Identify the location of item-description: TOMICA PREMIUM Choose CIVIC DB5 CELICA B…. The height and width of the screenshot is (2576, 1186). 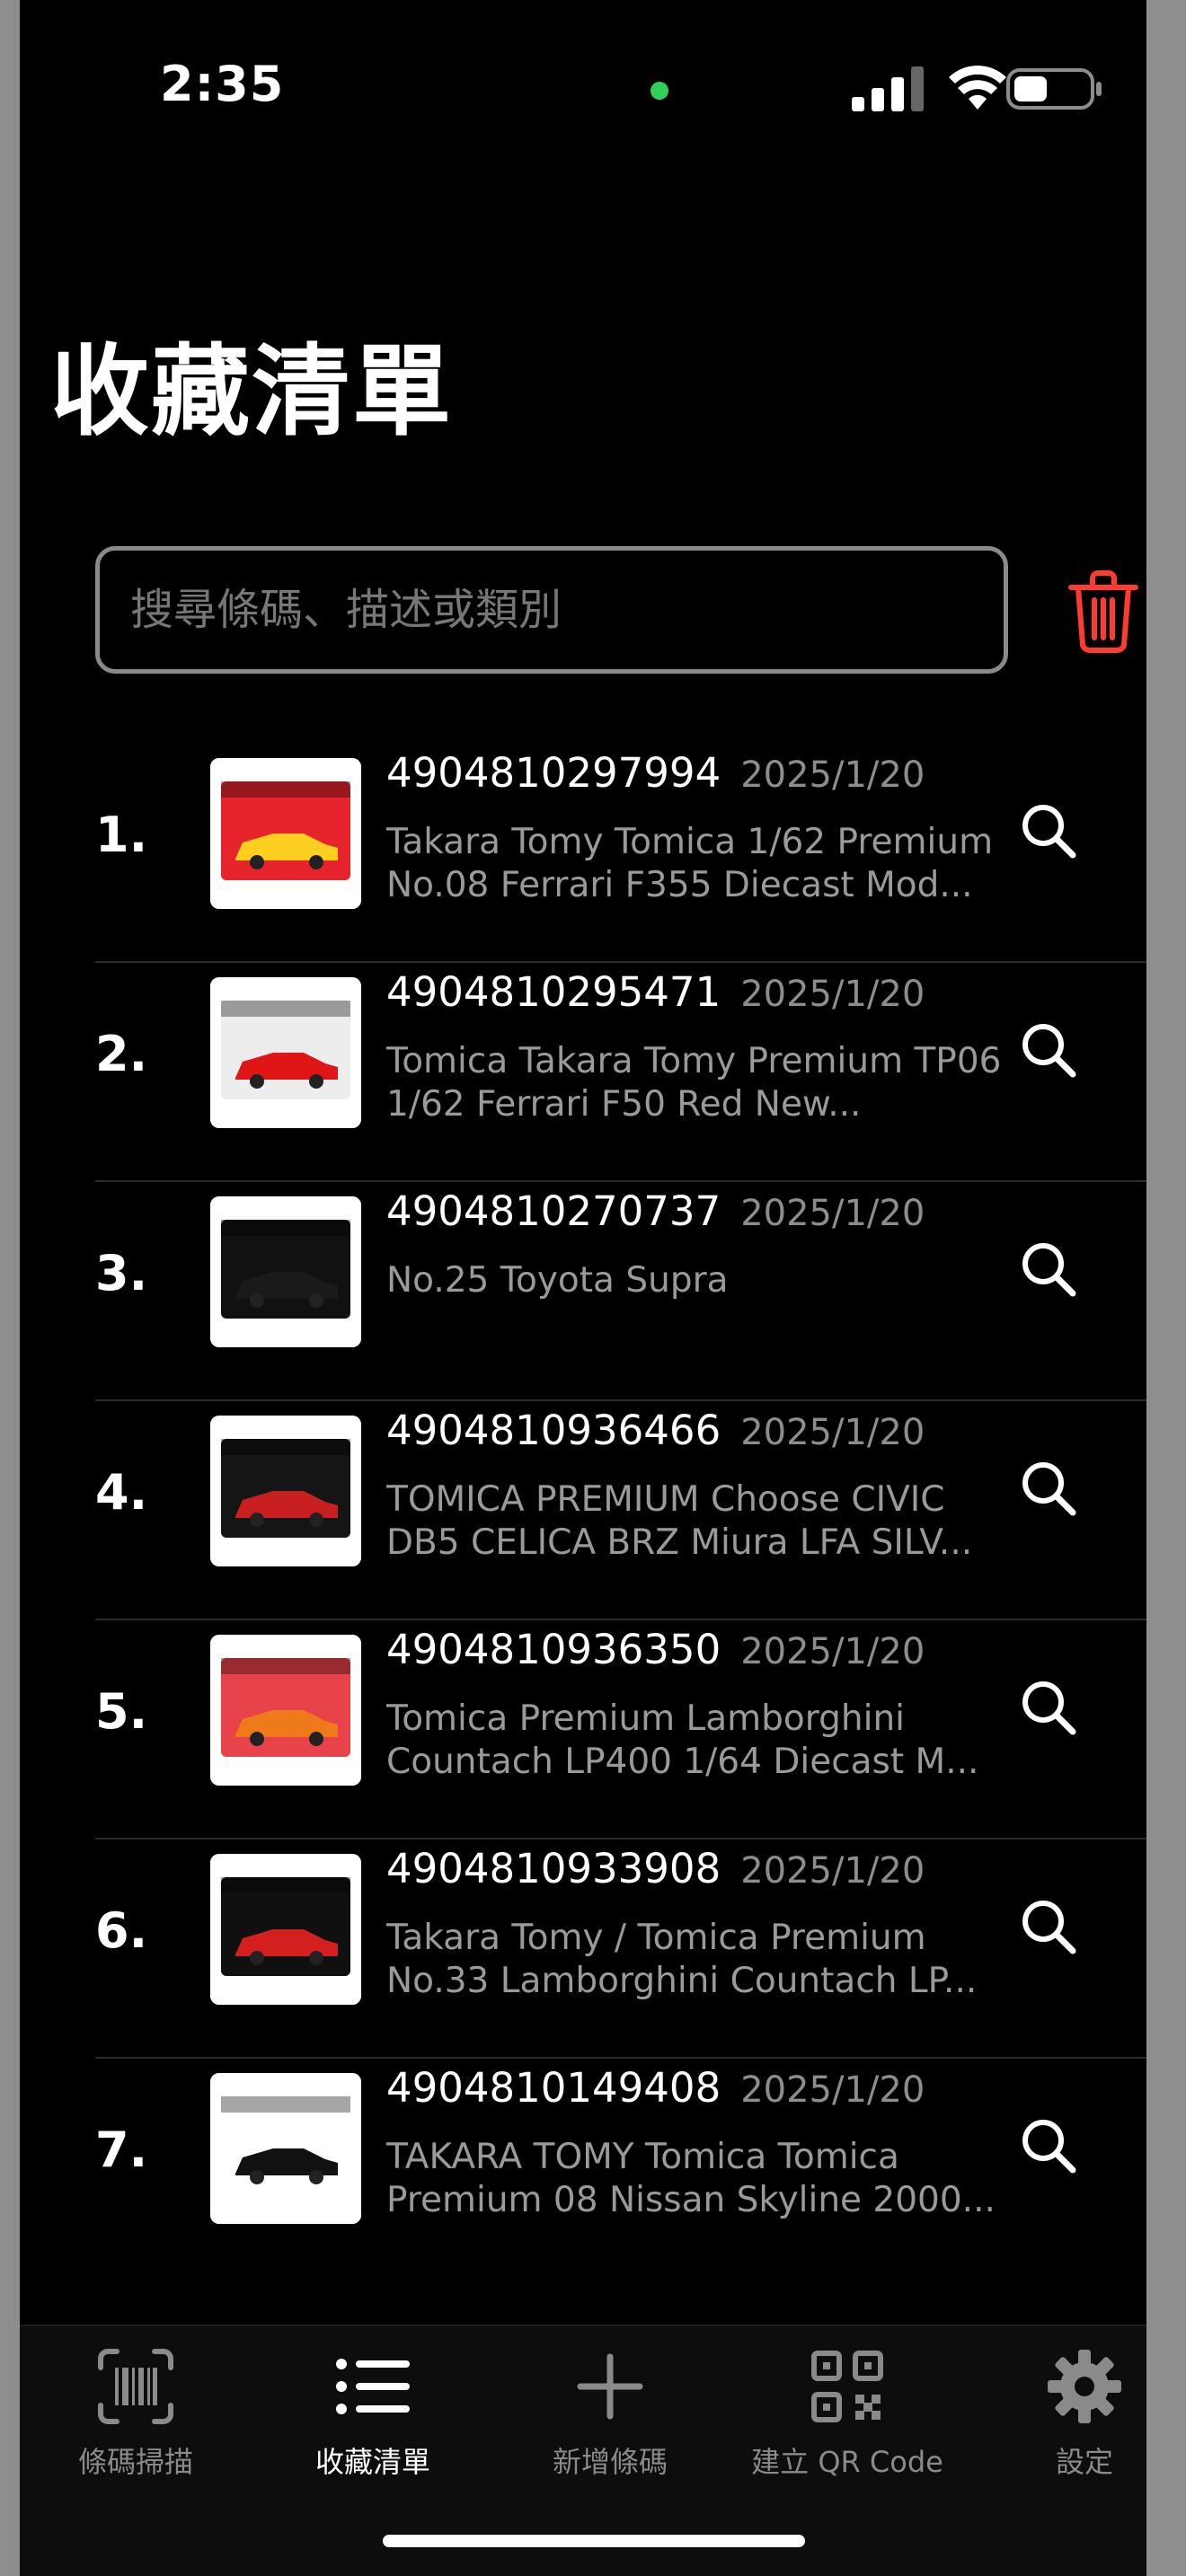
(679, 1521).